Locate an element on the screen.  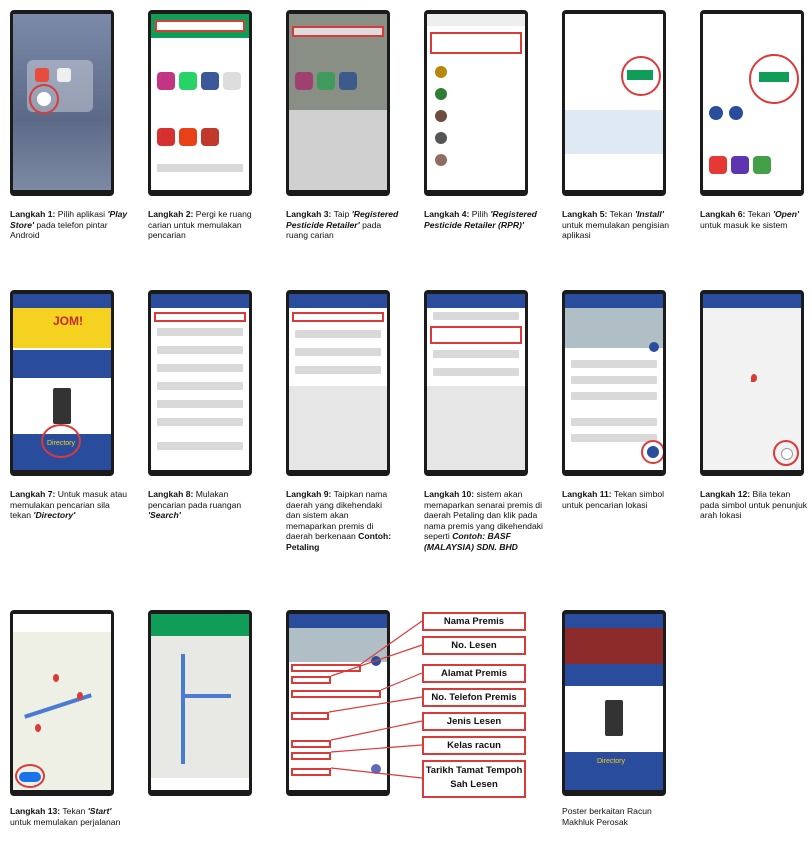
app-header is located at coordinates (614, 621).